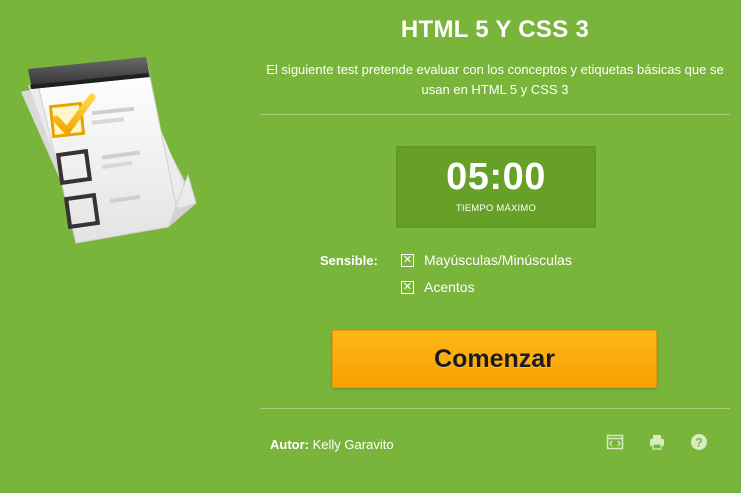  I want to click on checklist-illustration-icon, so click(108, 150).